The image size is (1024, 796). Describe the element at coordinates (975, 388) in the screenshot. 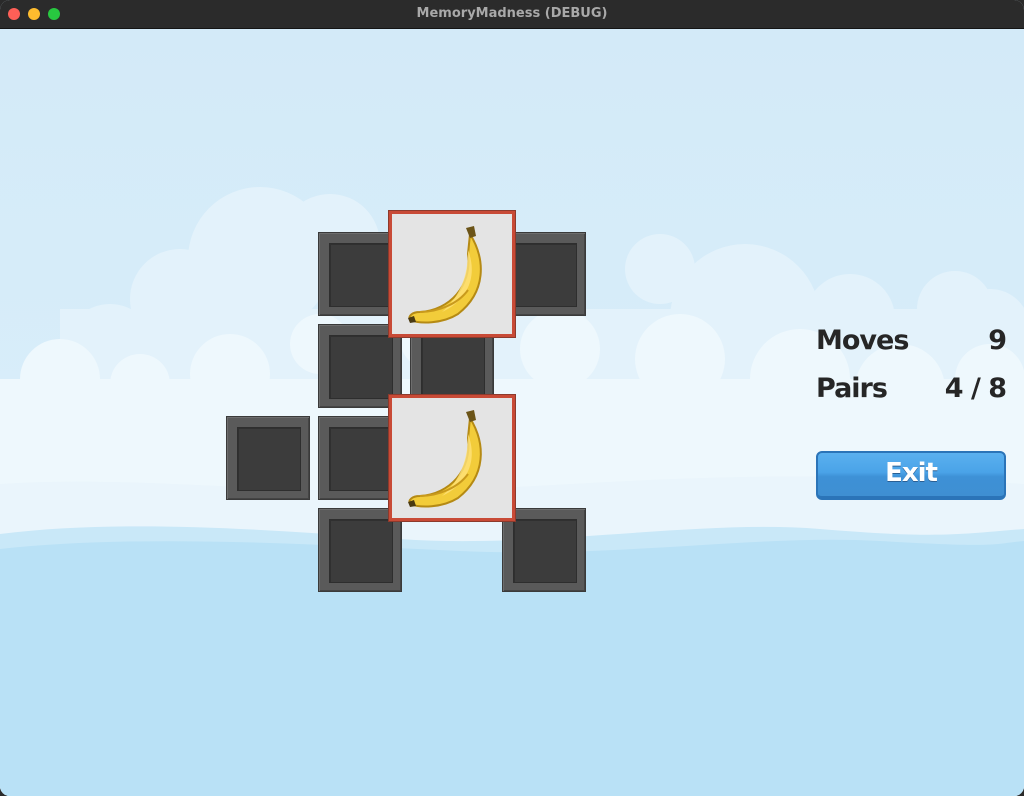

I see `pairs-value: 4 / 8` at that location.